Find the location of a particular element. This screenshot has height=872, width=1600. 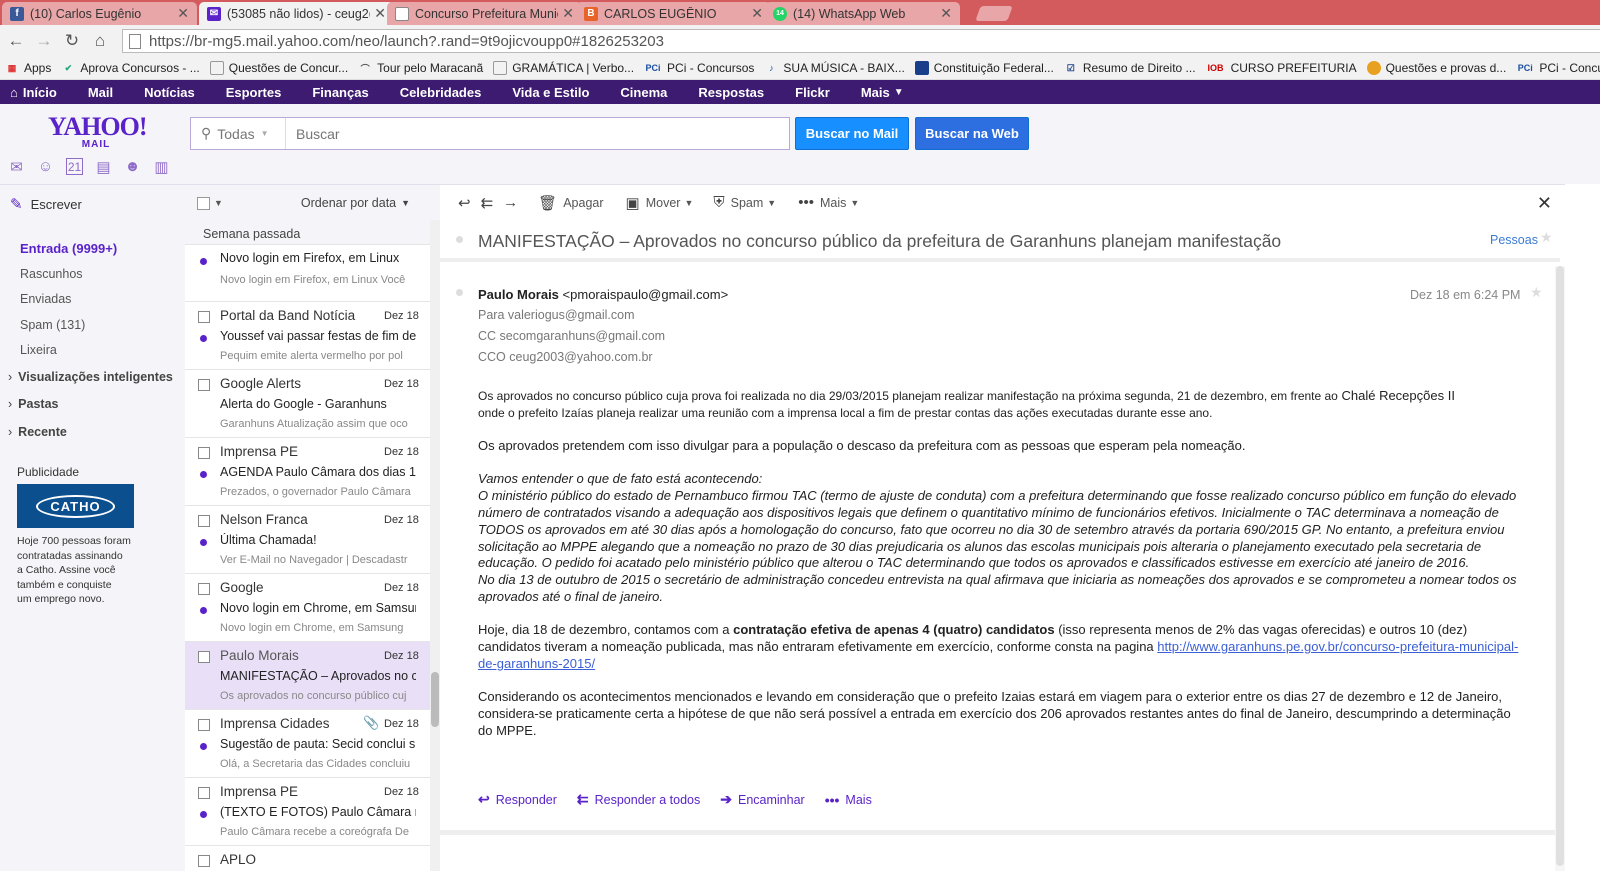

back-icon: ← is located at coordinates (16, 41).